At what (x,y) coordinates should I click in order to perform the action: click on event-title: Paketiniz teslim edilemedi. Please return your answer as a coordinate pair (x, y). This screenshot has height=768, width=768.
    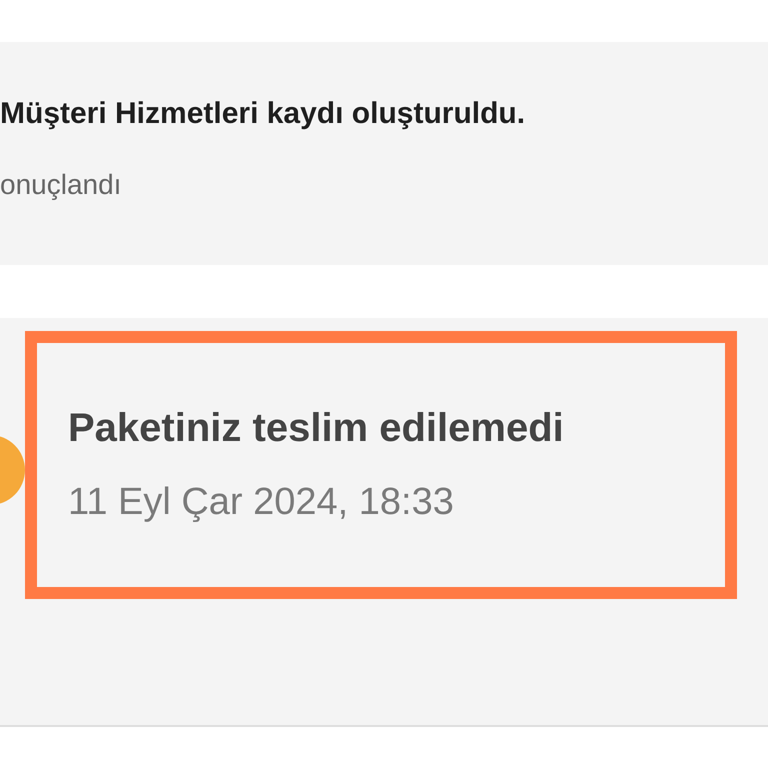
    Looking at the image, I should click on (316, 428).